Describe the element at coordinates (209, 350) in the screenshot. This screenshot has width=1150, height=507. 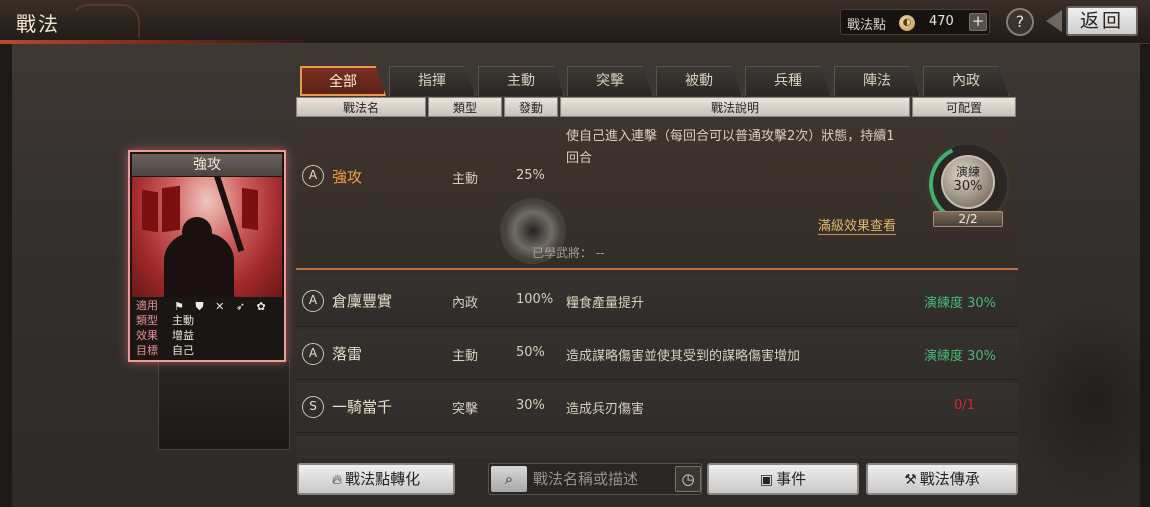
I see `card-target-row: 目標 自己` at that location.